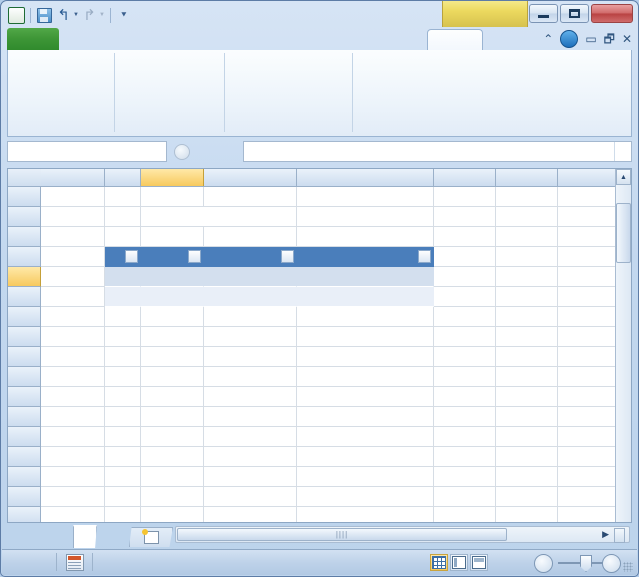  I want to click on cell-H7, so click(589, 317).